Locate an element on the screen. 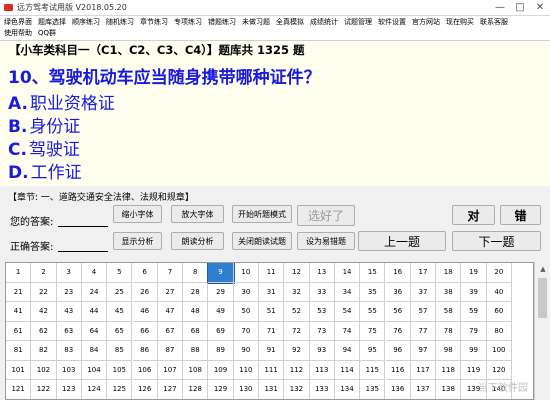 Image resolution: width=550 pixels, height=400 pixels. question-cell-current: 9 is located at coordinates (221, 273).